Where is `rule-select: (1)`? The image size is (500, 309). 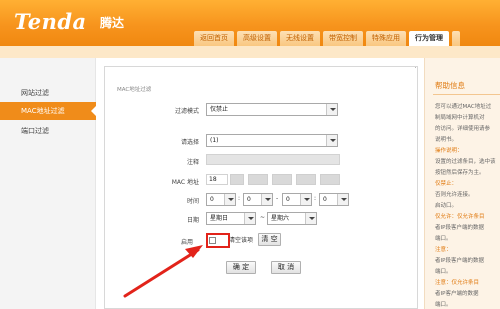 rule-select: (1) is located at coordinates (272, 140).